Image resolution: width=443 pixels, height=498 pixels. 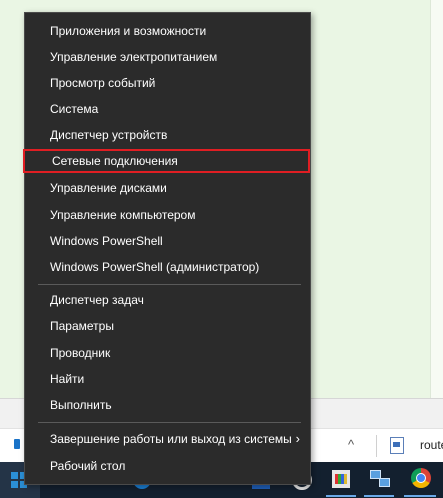 What do you see at coordinates (341, 479) in the screenshot?
I see `film-icon` at bounding box center [341, 479].